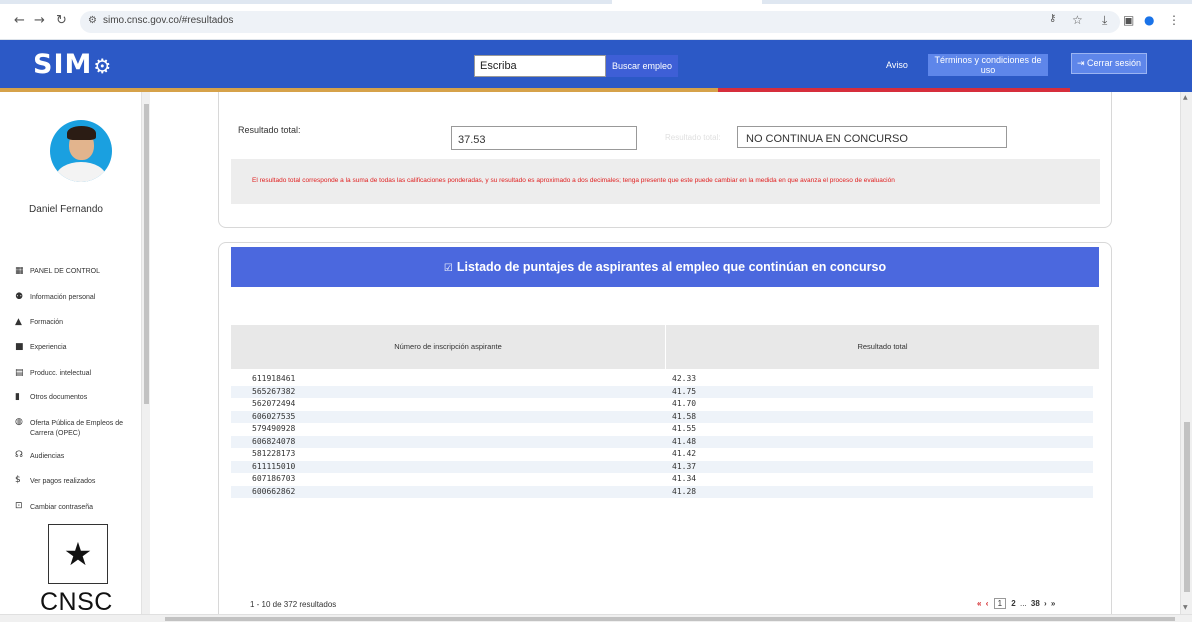 The height and width of the screenshot is (622, 1192). What do you see at coordinates (1045, 603) in the screenshot?
I see `next-page-button: ›` at bounding box center [1045, 603].